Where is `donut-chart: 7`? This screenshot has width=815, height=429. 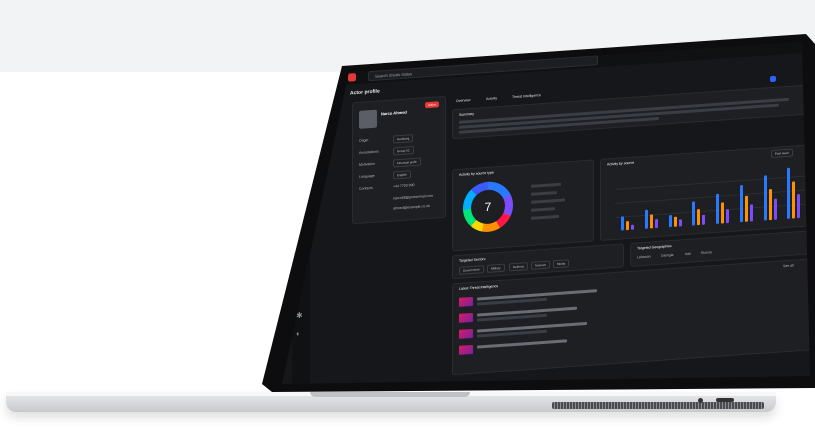 donut-chart: 7 is located at coordinates (488, 207).